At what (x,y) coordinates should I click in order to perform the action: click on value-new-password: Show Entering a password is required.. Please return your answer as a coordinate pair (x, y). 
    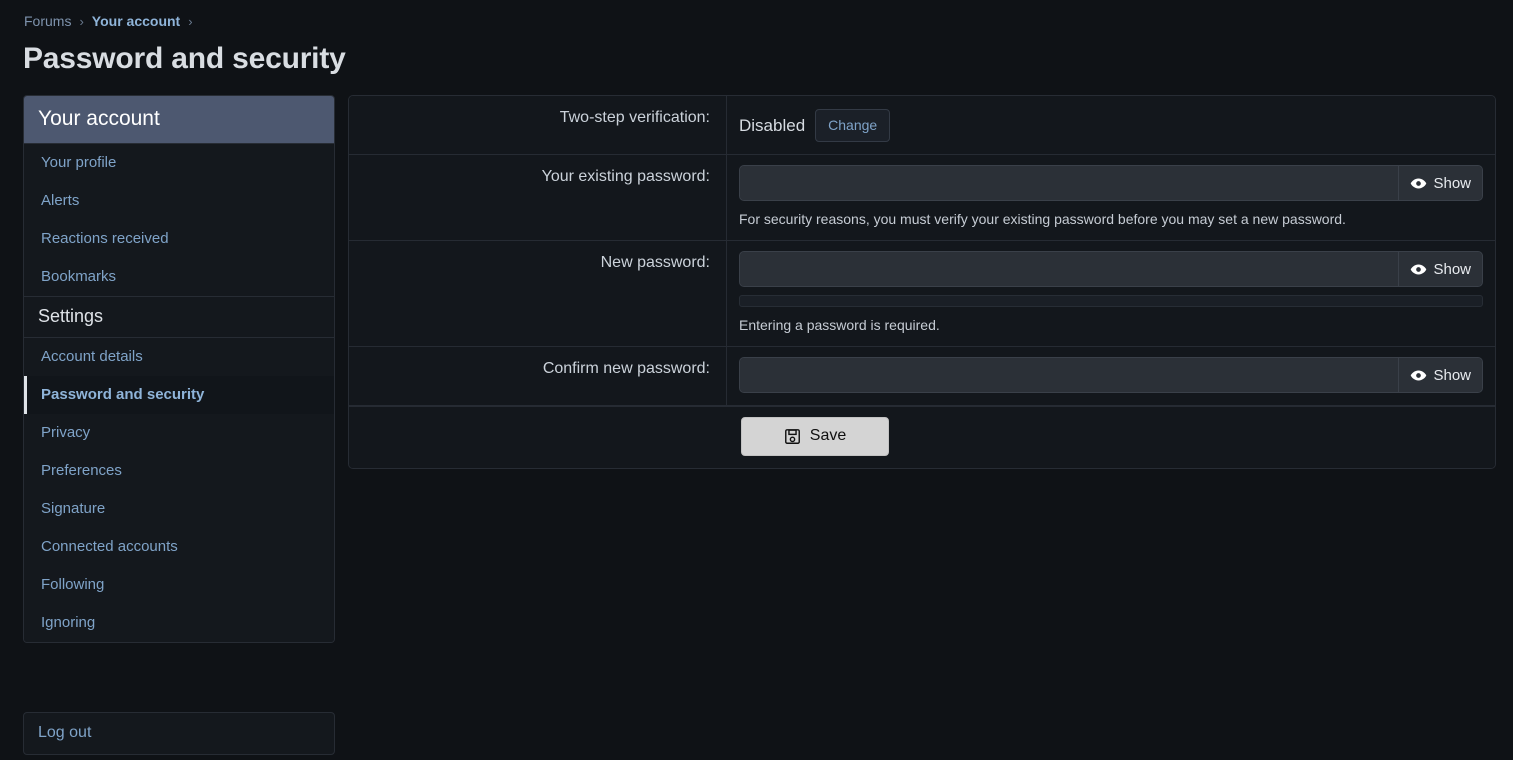
    Looking at the image, I should click on (1111, 294).